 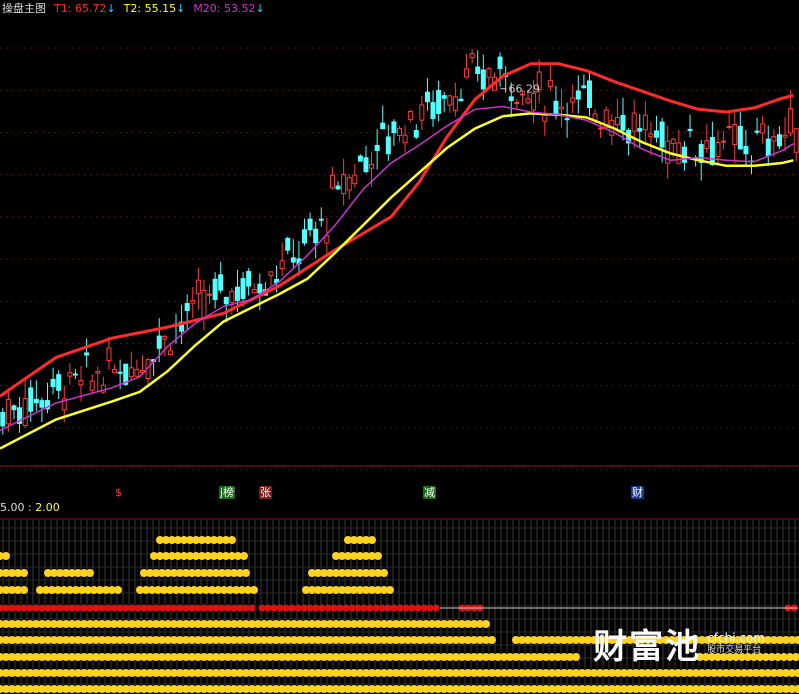 I want to click on signal-label-1: j榜, so click(x=227, y=492).